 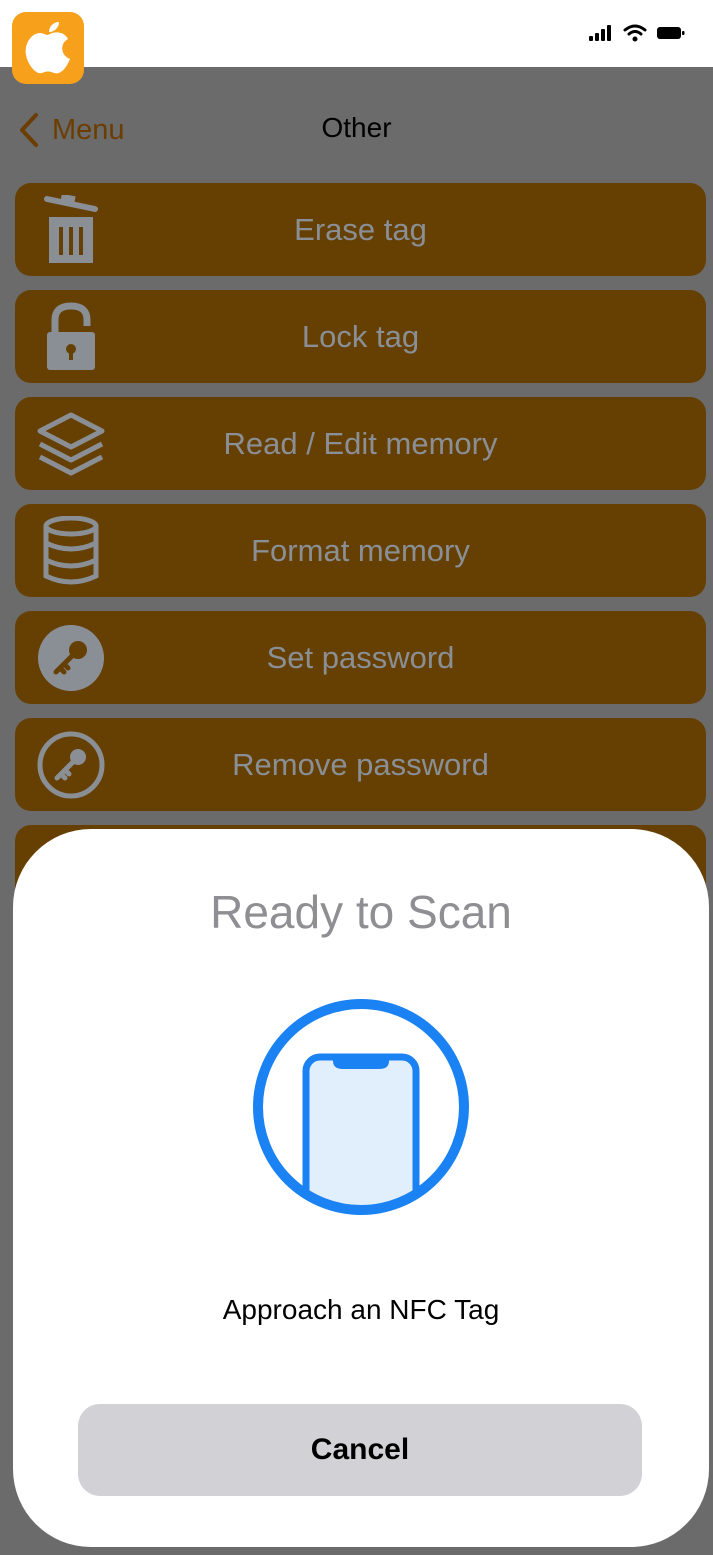 What do you see at coordinates (71, 444) in the screenshot?
I see `layers-icon` at bounding box center [71, 444].